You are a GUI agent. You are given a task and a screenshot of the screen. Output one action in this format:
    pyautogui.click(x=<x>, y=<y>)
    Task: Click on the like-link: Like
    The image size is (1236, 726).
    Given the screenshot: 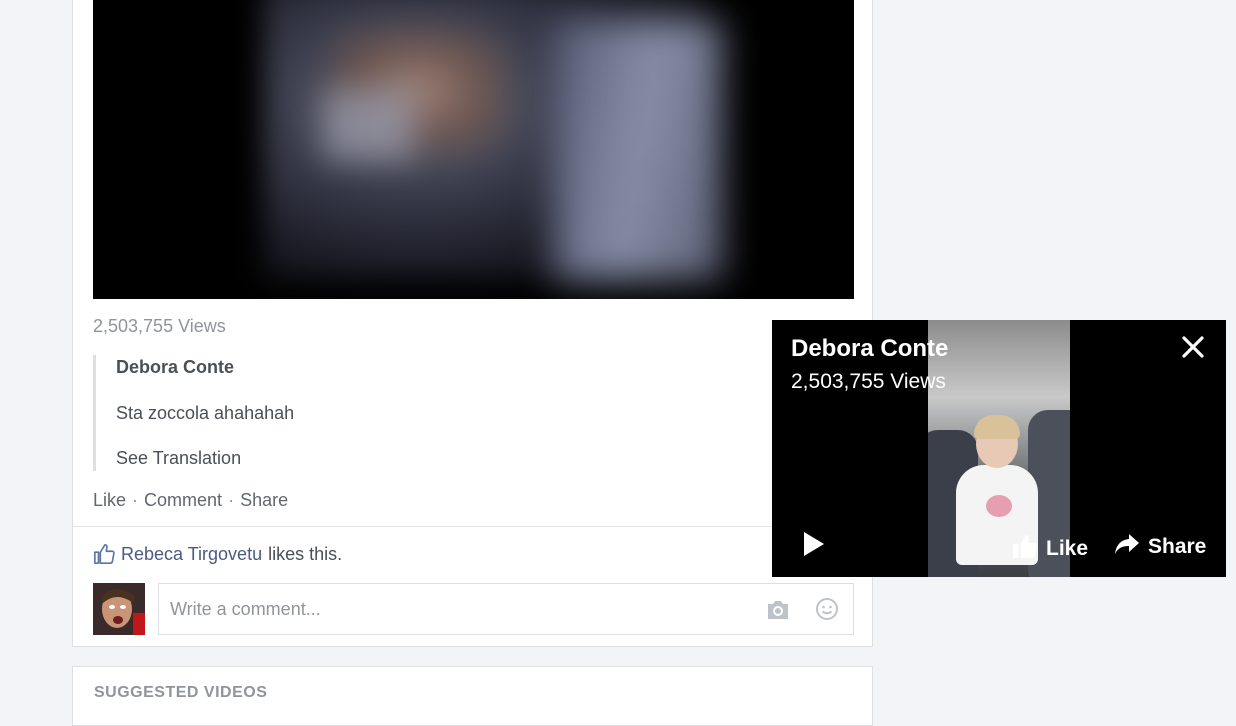 What is the action you would take?
    pyautogui.click(x=109, y=500)
    